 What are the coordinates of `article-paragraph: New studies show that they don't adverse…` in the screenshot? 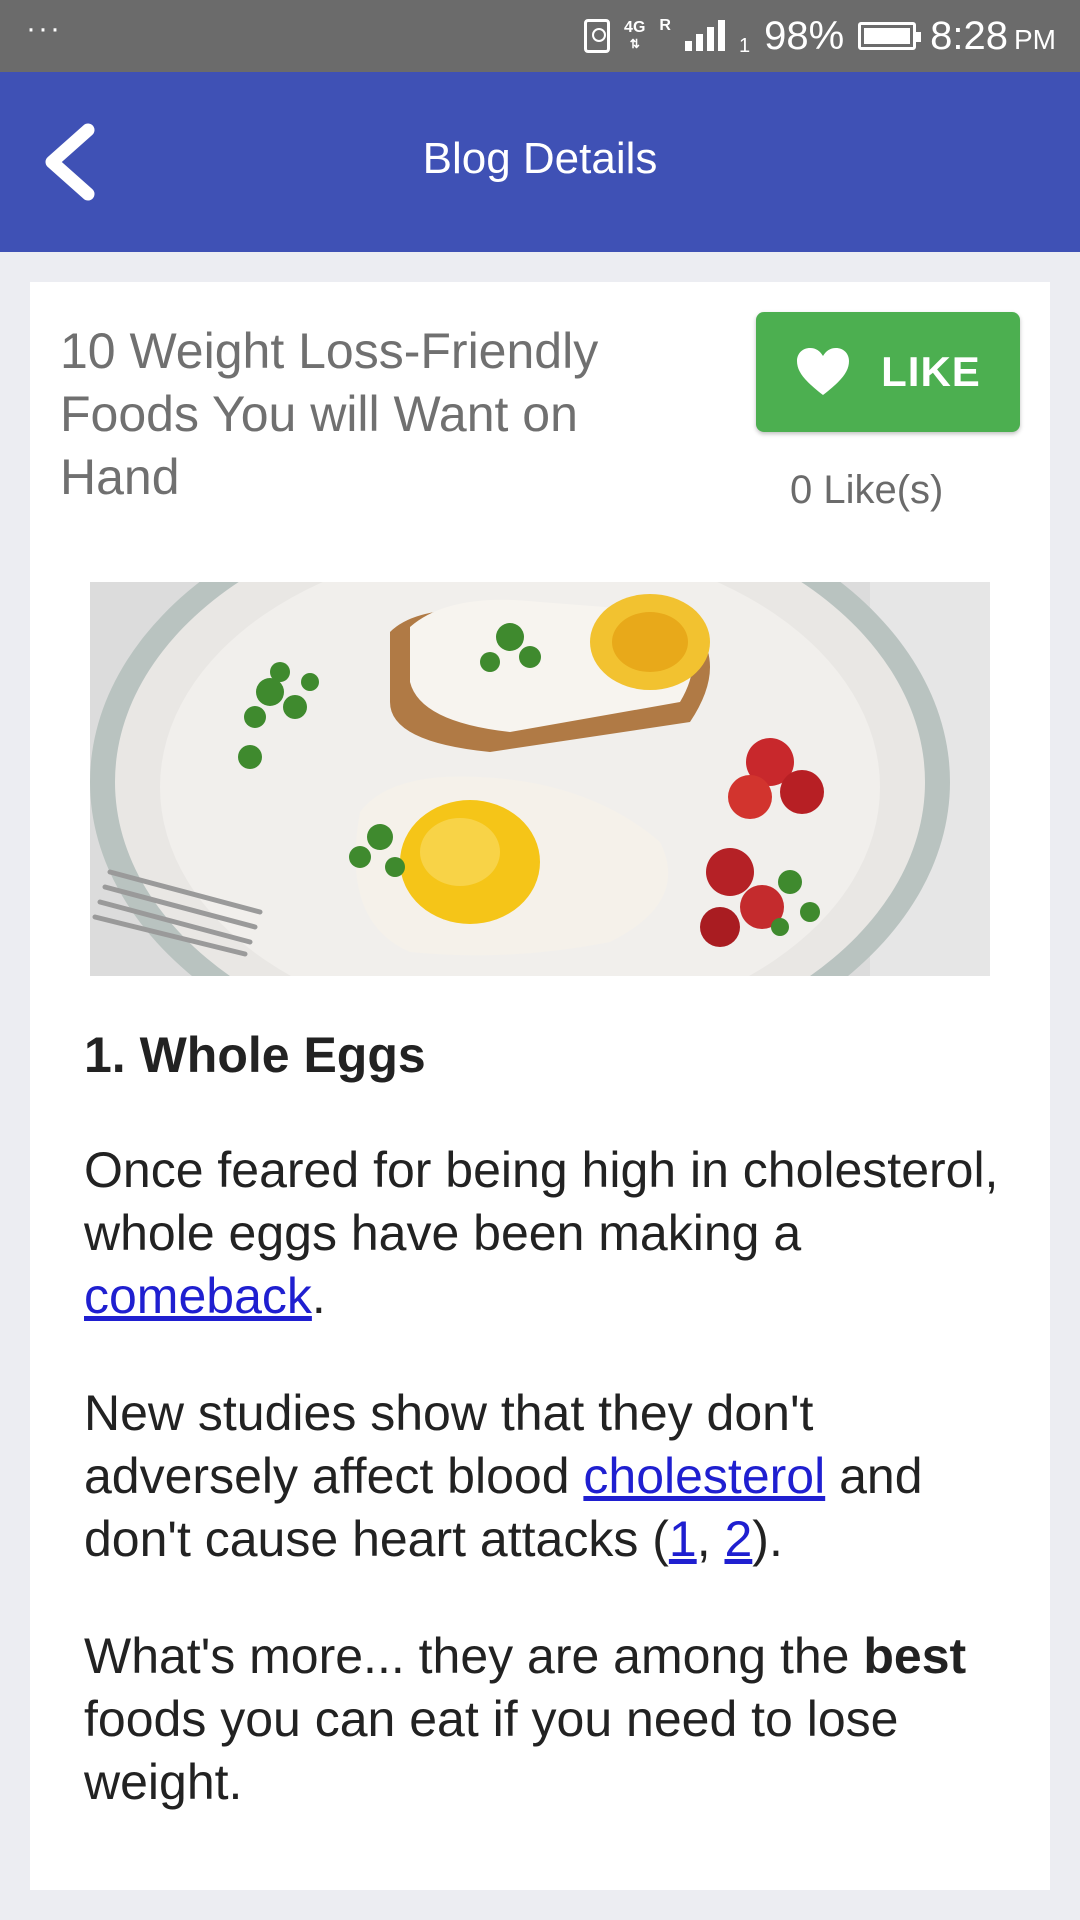 It's located at (544, 1476).